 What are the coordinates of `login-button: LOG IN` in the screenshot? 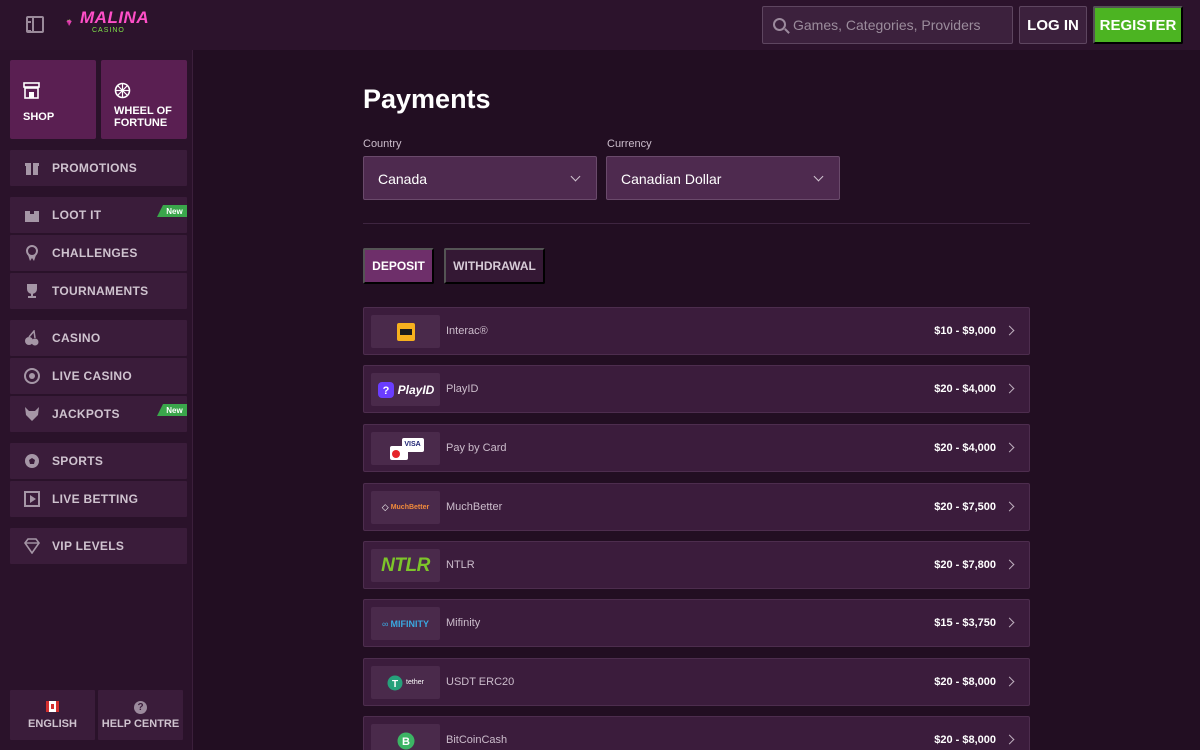 It's located at (1053, 25).